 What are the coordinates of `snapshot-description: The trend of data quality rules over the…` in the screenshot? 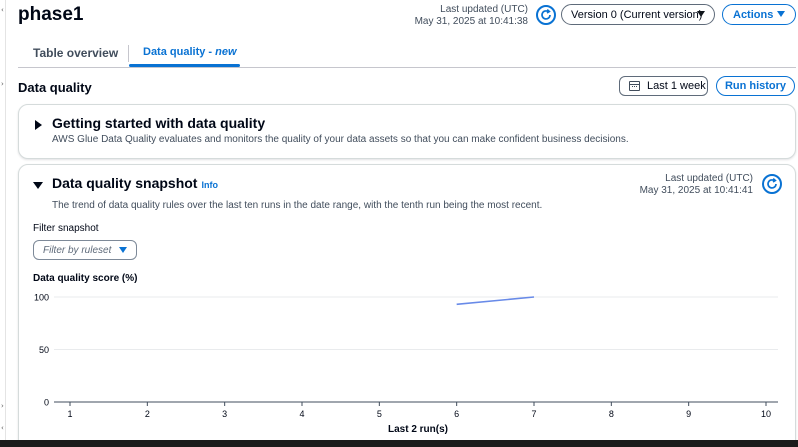 It's located at (297, 205).